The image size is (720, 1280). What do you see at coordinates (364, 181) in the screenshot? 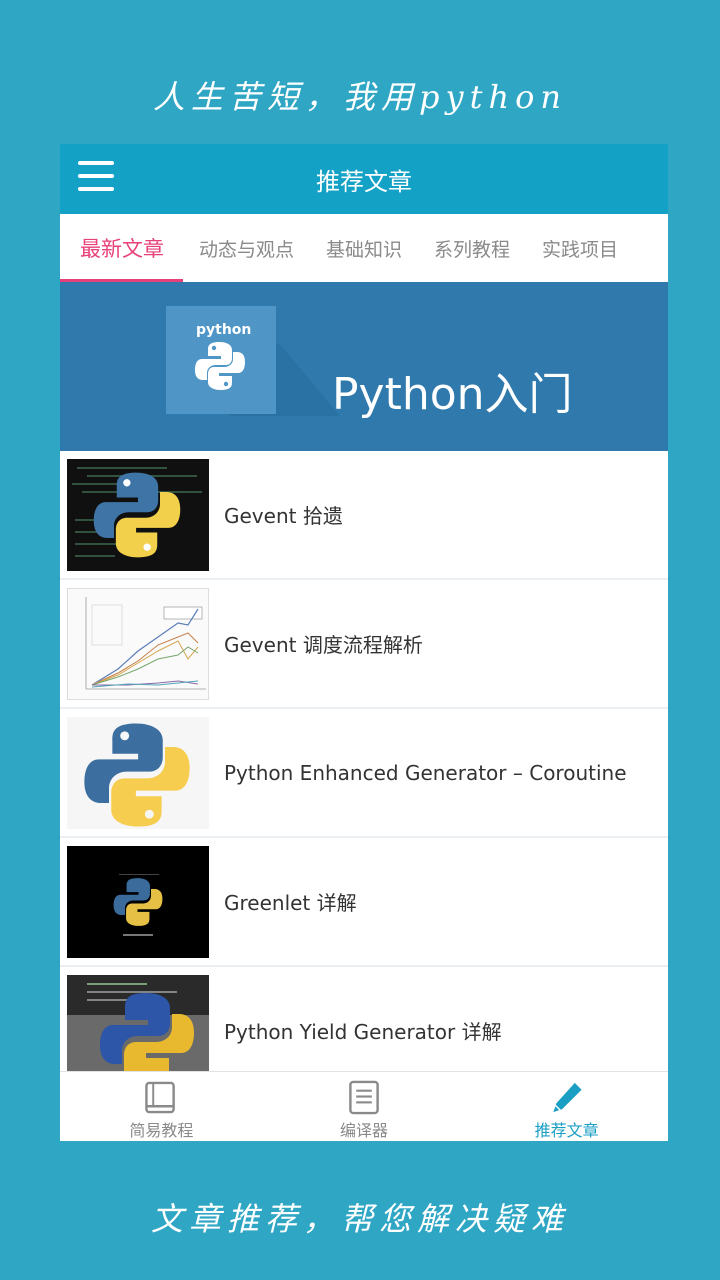
I see `page-title: 推荐文章` at bounding box center [364, 181].